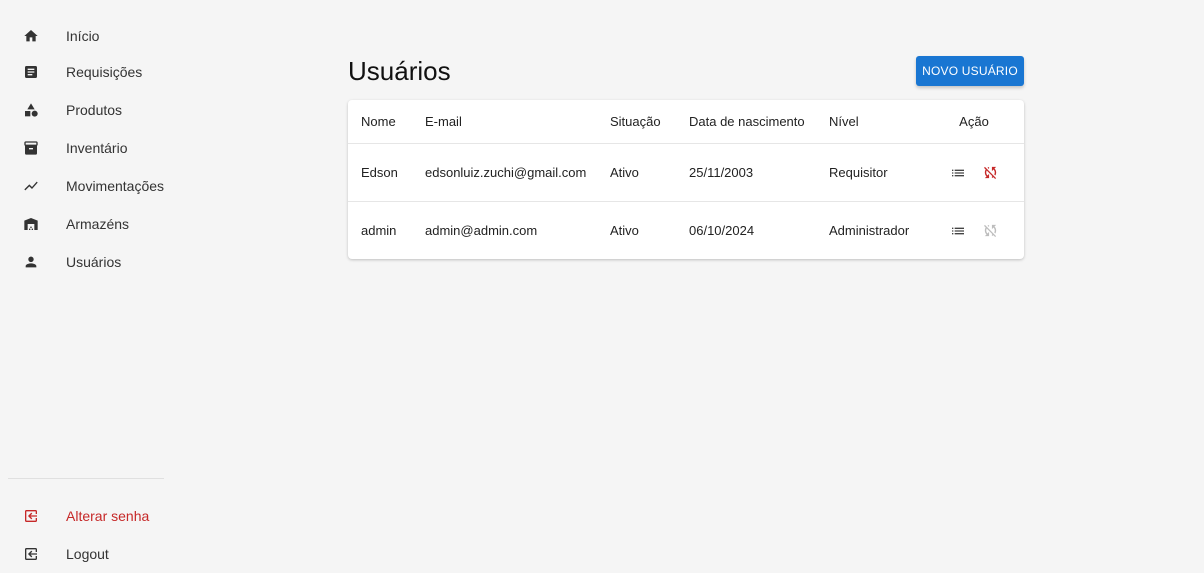 Image resolution: width=1204 pixels, height=573 pixels. I want to click on column-header-nivel: Nível, so click(844, 121).